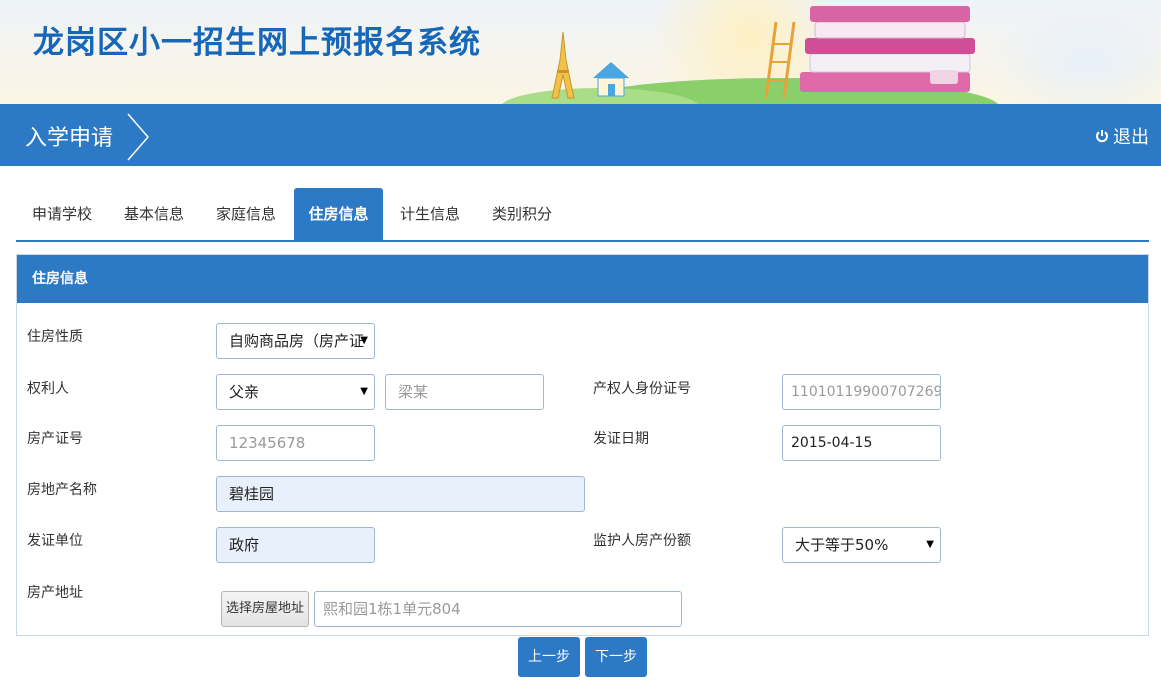 This screenshot has height=688, width=1161. Describe the element at coordinates (611, 79) in the screenshot. I see `house-icon` at that location.